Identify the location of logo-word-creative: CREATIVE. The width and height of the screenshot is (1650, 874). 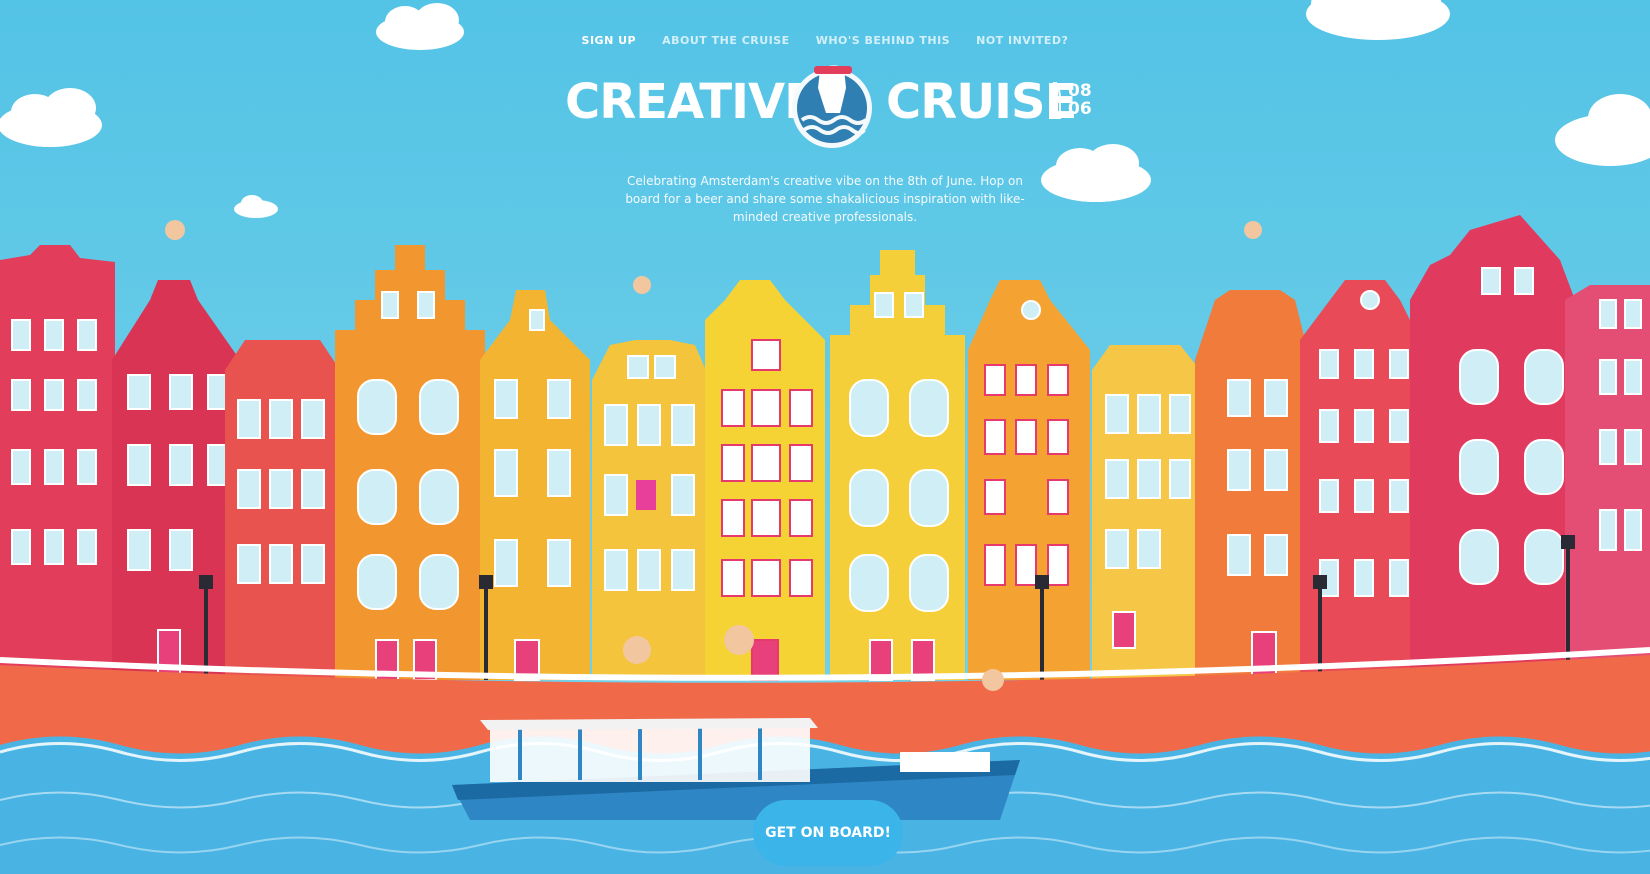
(691, 102).